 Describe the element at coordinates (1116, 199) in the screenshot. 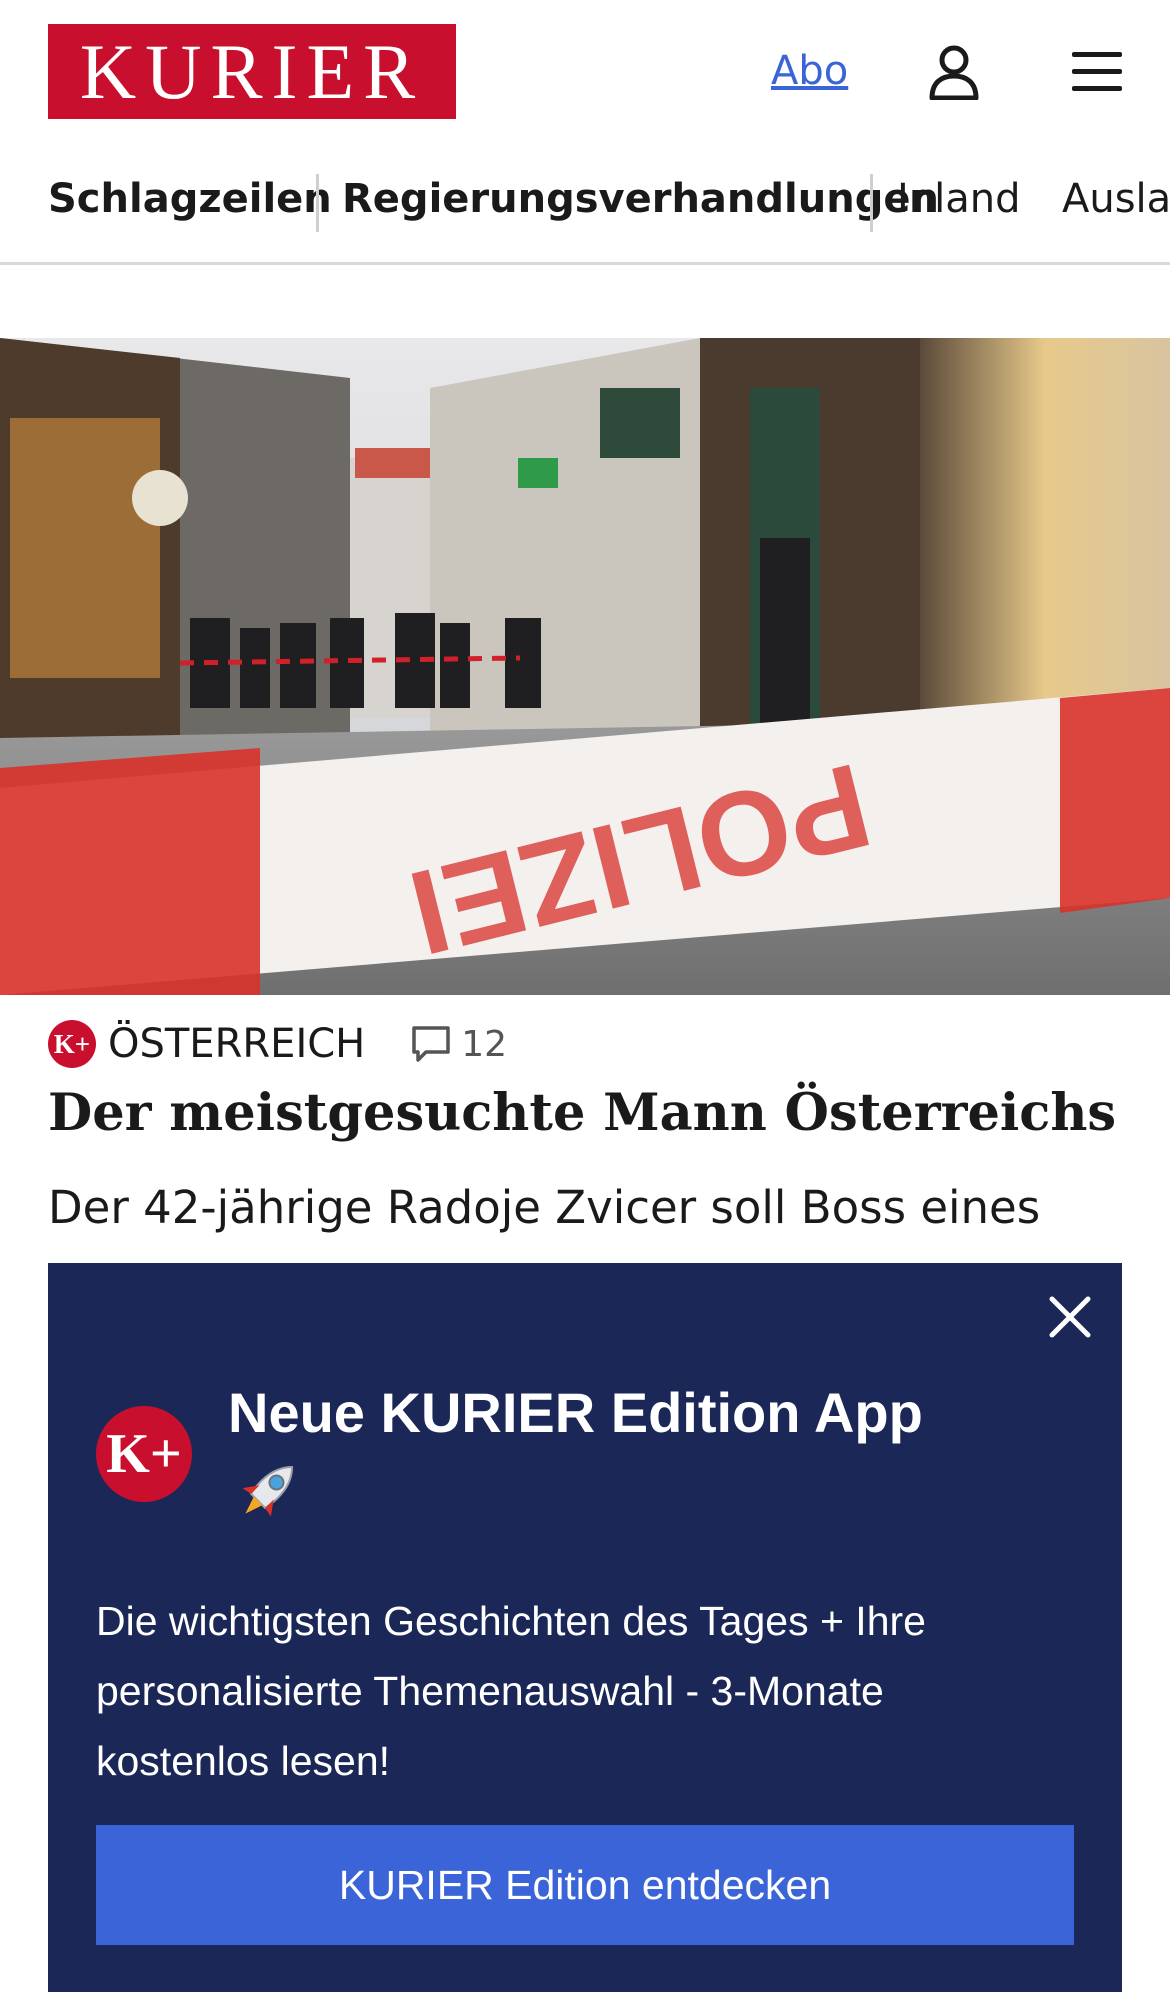

I see `nav-item-ausland: Ausland` at that location.